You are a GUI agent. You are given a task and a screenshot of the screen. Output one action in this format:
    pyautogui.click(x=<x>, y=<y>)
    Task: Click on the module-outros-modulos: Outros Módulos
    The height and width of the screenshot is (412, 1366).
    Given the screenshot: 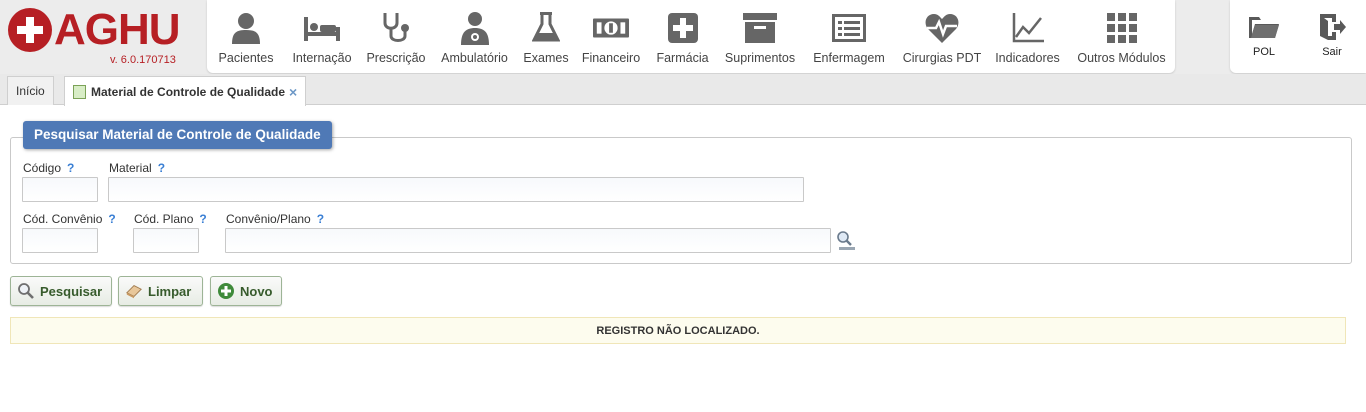 What is the action you would take?
    pyautogui.click(x=1121, y=36)
    